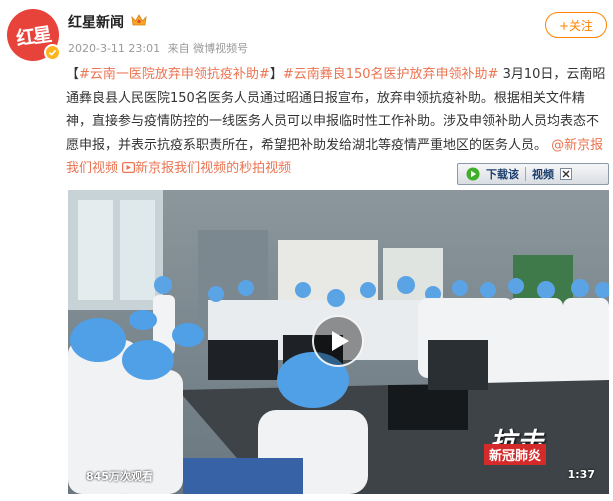  What do you see at coordinates (515, 454) in the screenshot?
I see `watermark-subtitle: 新冠肺炎` at bounding box center [515, 454].